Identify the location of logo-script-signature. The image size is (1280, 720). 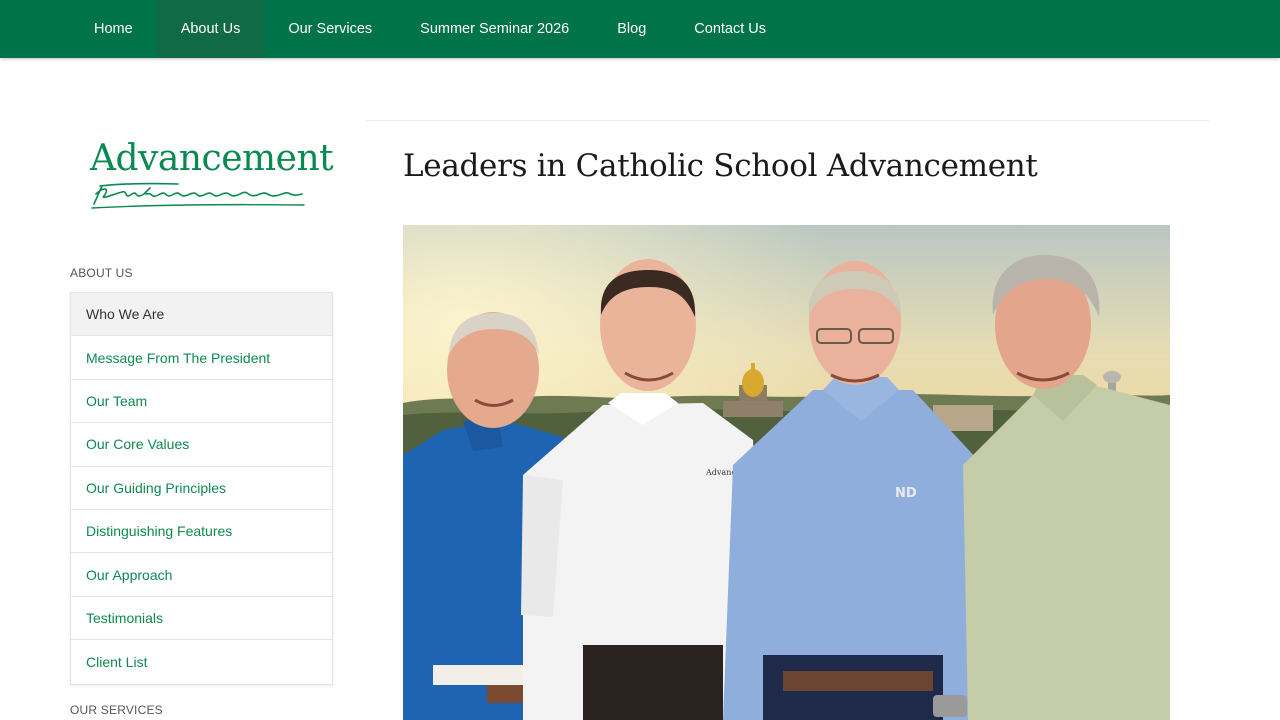
(198, 195).